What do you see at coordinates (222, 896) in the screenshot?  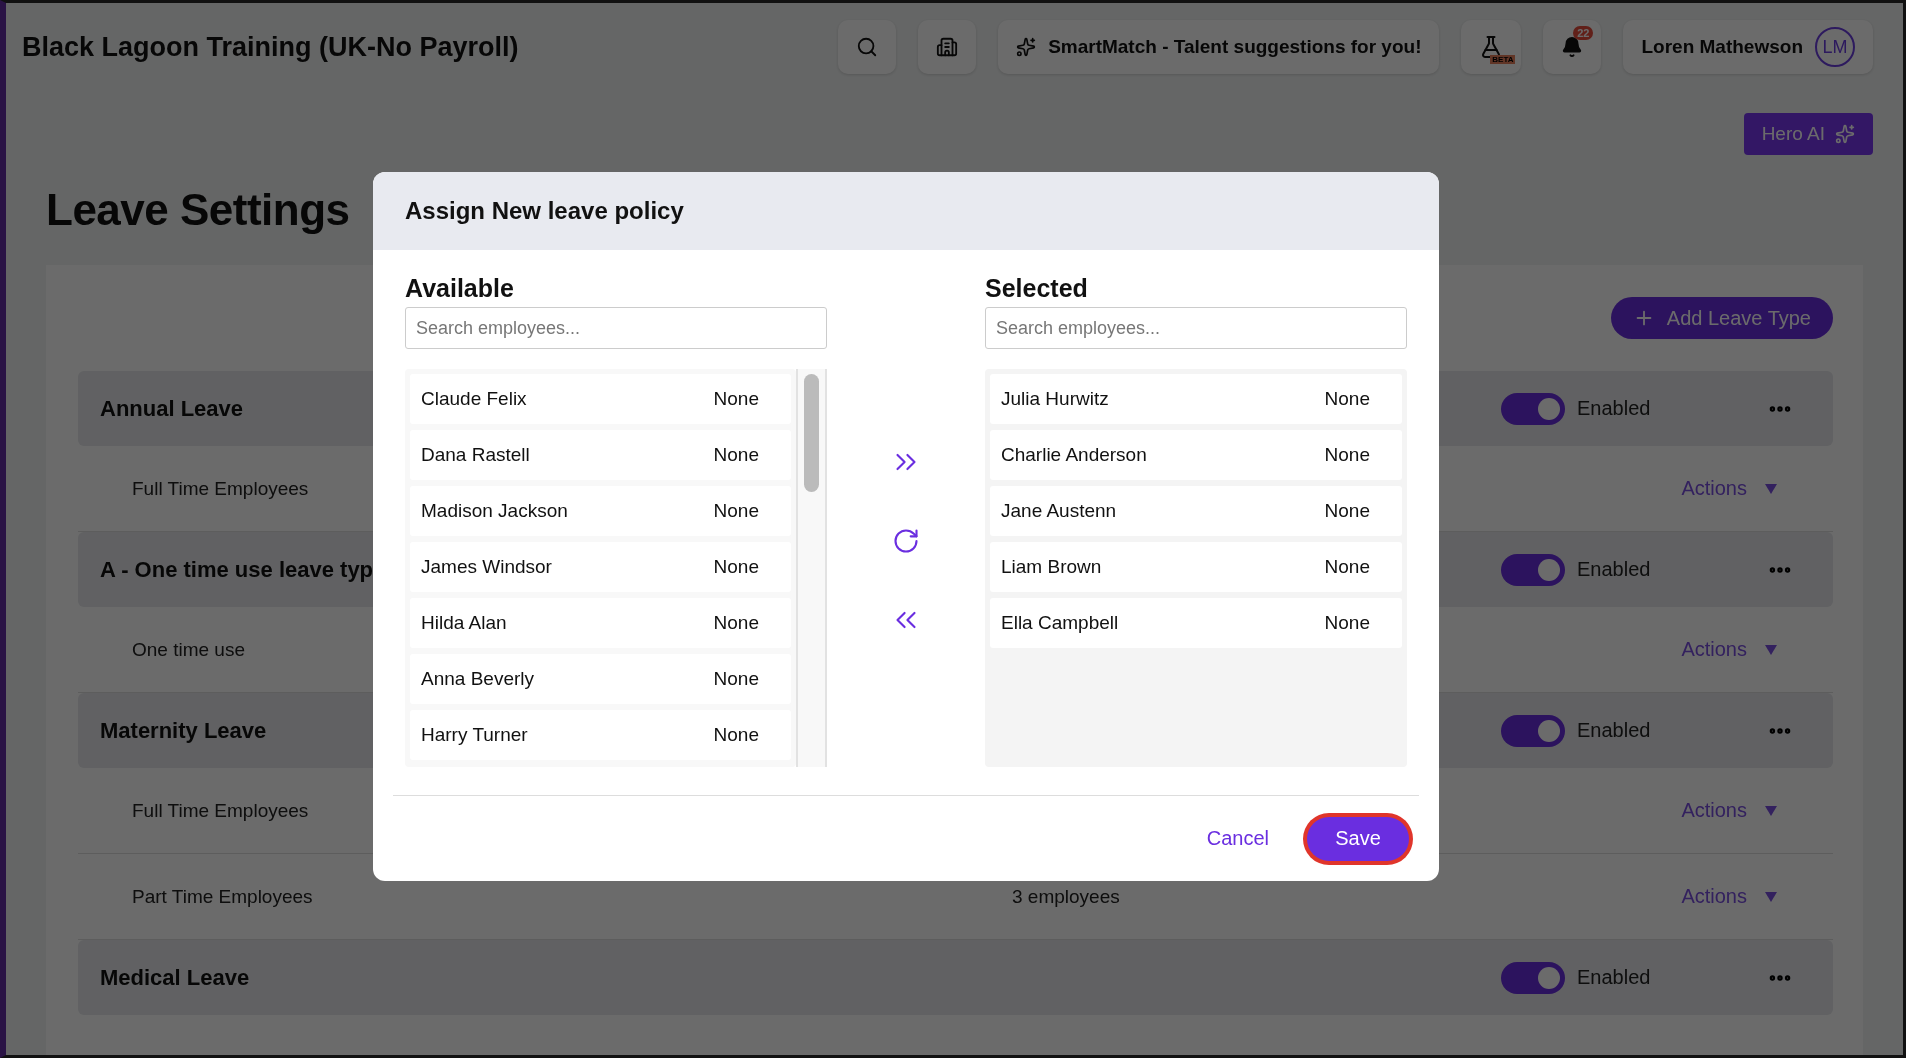 I see `policy-name: Part Time Employees` at bounding box center [222, 896].